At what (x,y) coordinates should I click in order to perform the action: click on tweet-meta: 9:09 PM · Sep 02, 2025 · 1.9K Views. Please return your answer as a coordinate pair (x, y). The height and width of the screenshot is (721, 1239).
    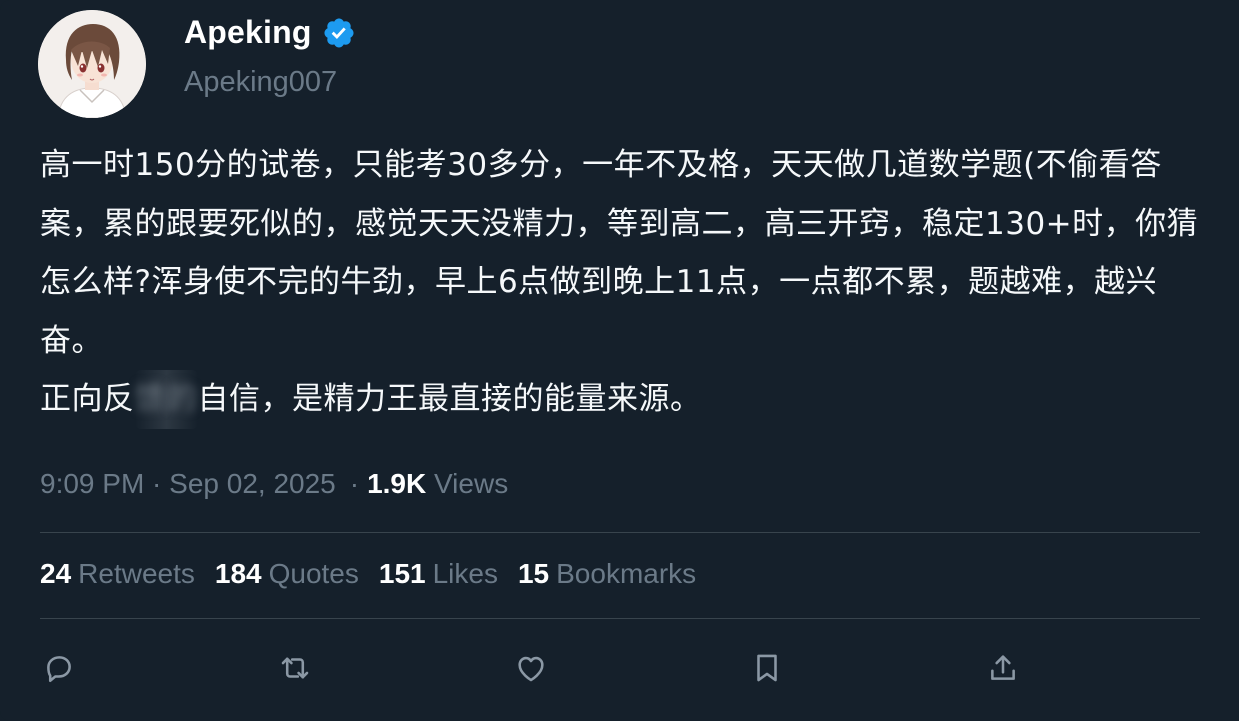
    Looking at the image, I should click on (274, 484).